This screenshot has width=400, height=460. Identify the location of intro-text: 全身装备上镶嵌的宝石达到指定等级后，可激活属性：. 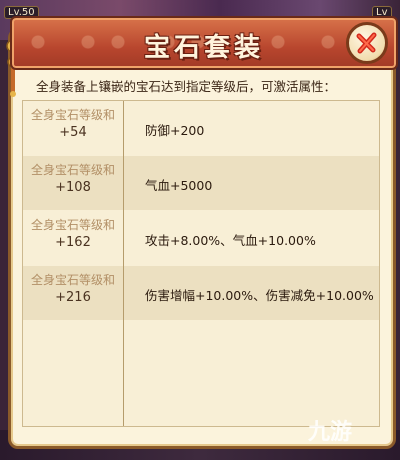
(186, 86).